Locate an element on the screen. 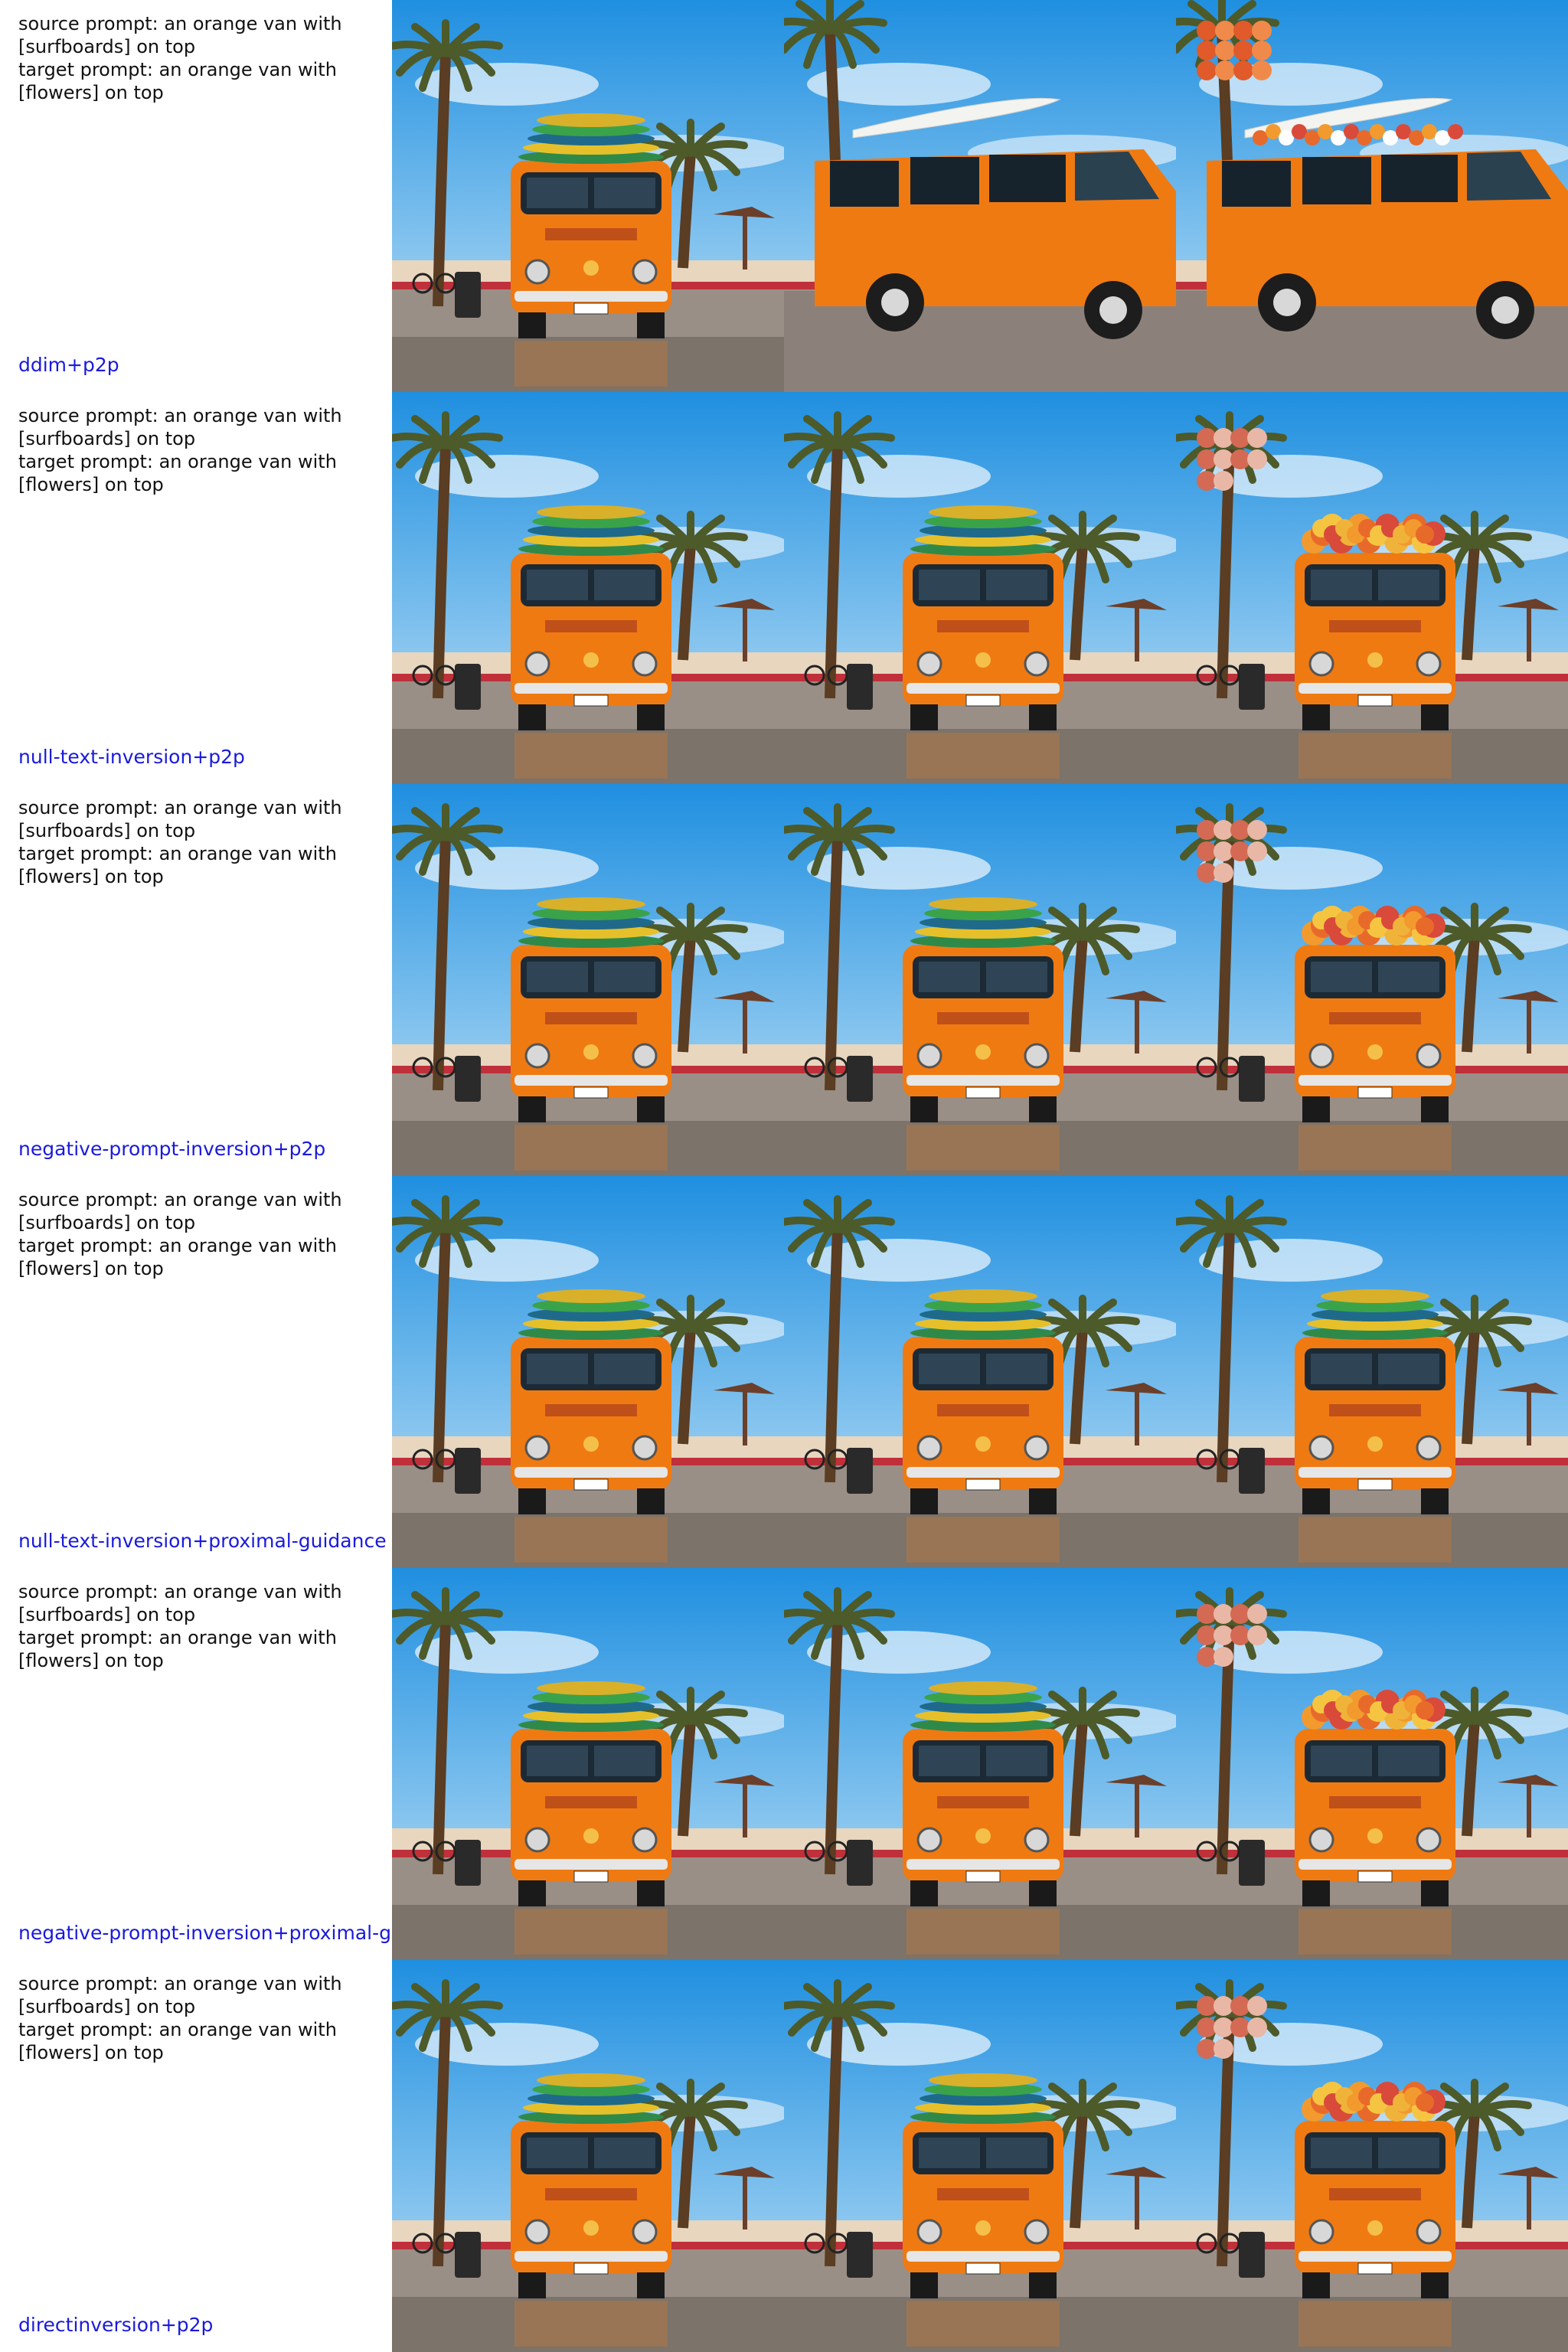 The width and height of the screenshot is (1568, 2352). method-label: null-text-inversion+p2p is located at coordinates (131, 757).